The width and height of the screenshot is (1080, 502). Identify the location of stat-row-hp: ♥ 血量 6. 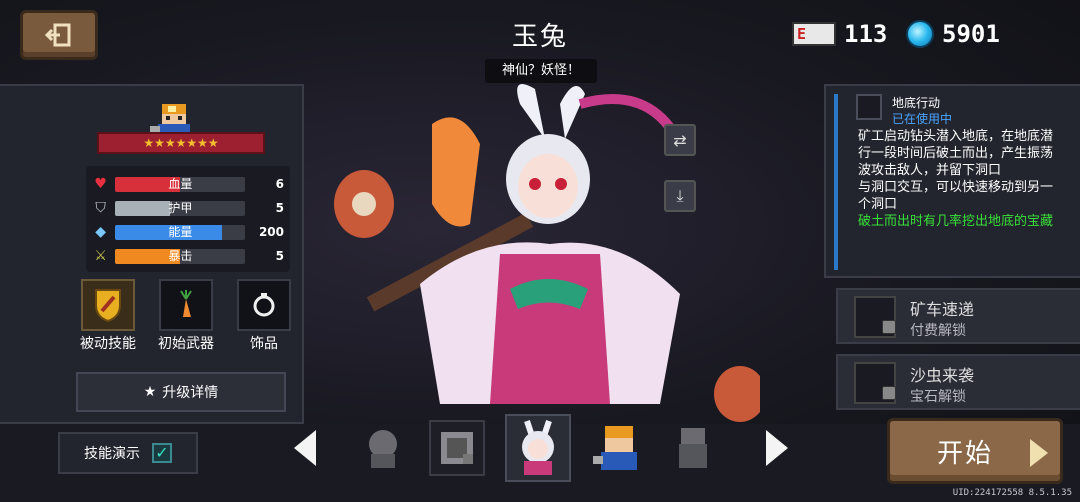
(188, 184).